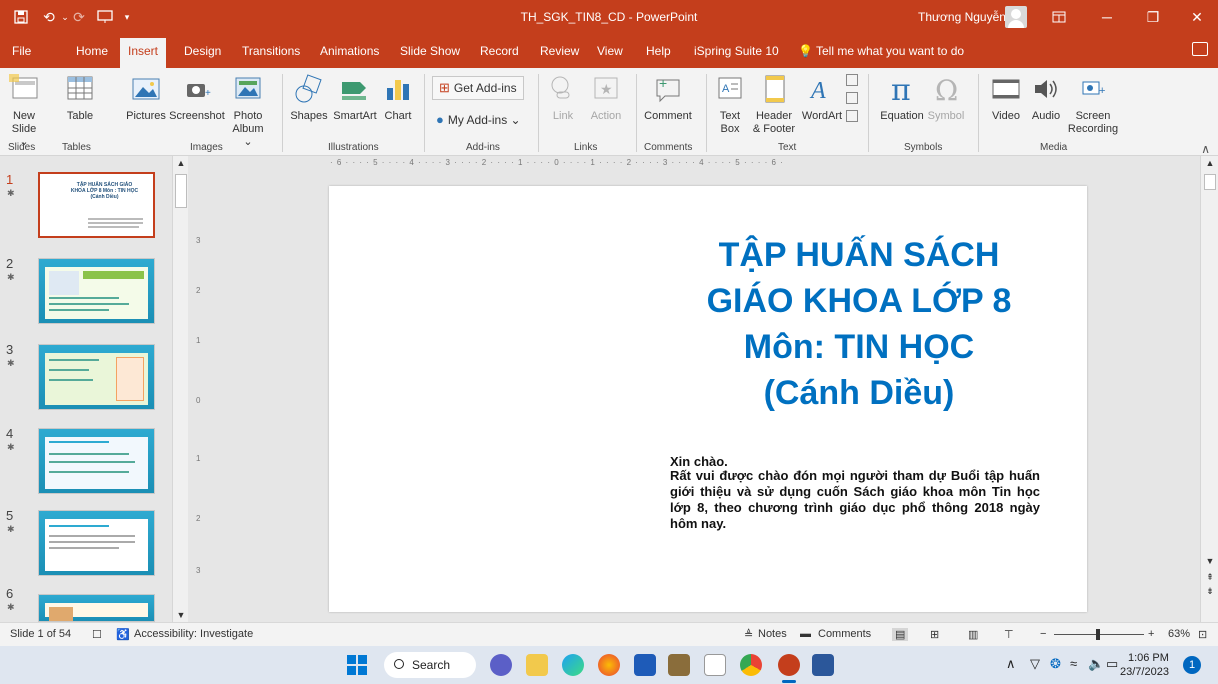  What do you see at coordinates (355, 97) in the screenshot?
I see `smartart-button: SmartArt` at bounding box center [355, 97].